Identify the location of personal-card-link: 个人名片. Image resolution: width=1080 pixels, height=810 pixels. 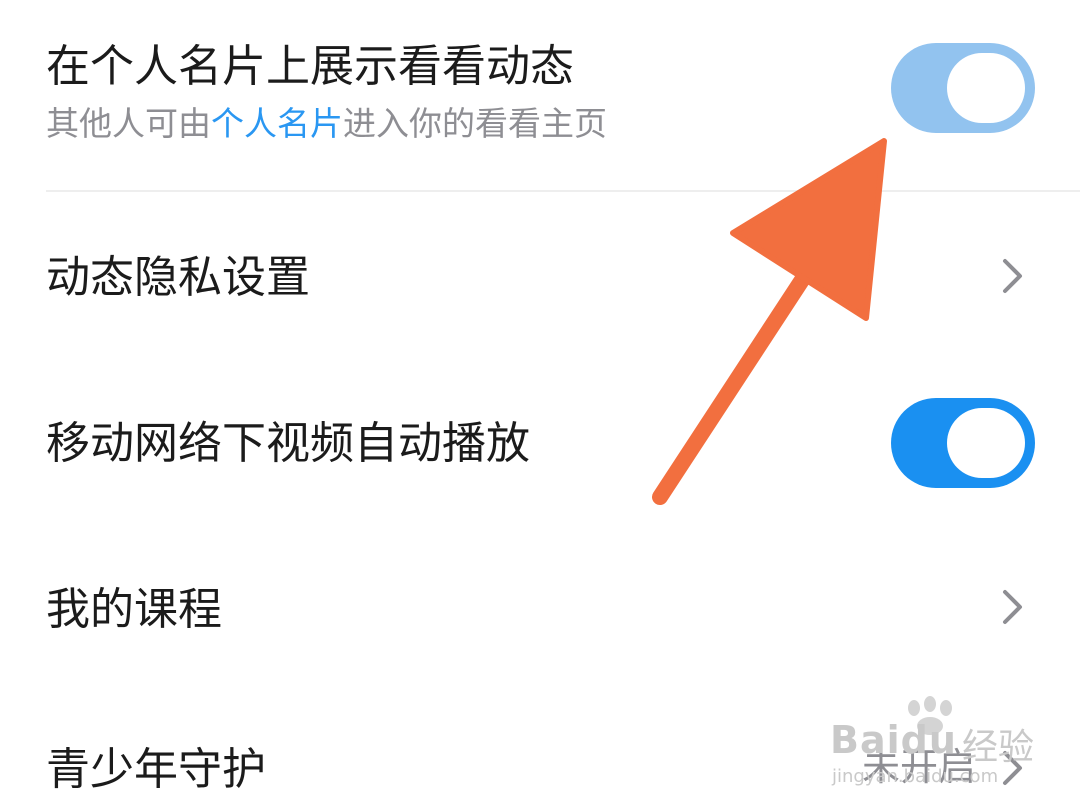
(277, 123).